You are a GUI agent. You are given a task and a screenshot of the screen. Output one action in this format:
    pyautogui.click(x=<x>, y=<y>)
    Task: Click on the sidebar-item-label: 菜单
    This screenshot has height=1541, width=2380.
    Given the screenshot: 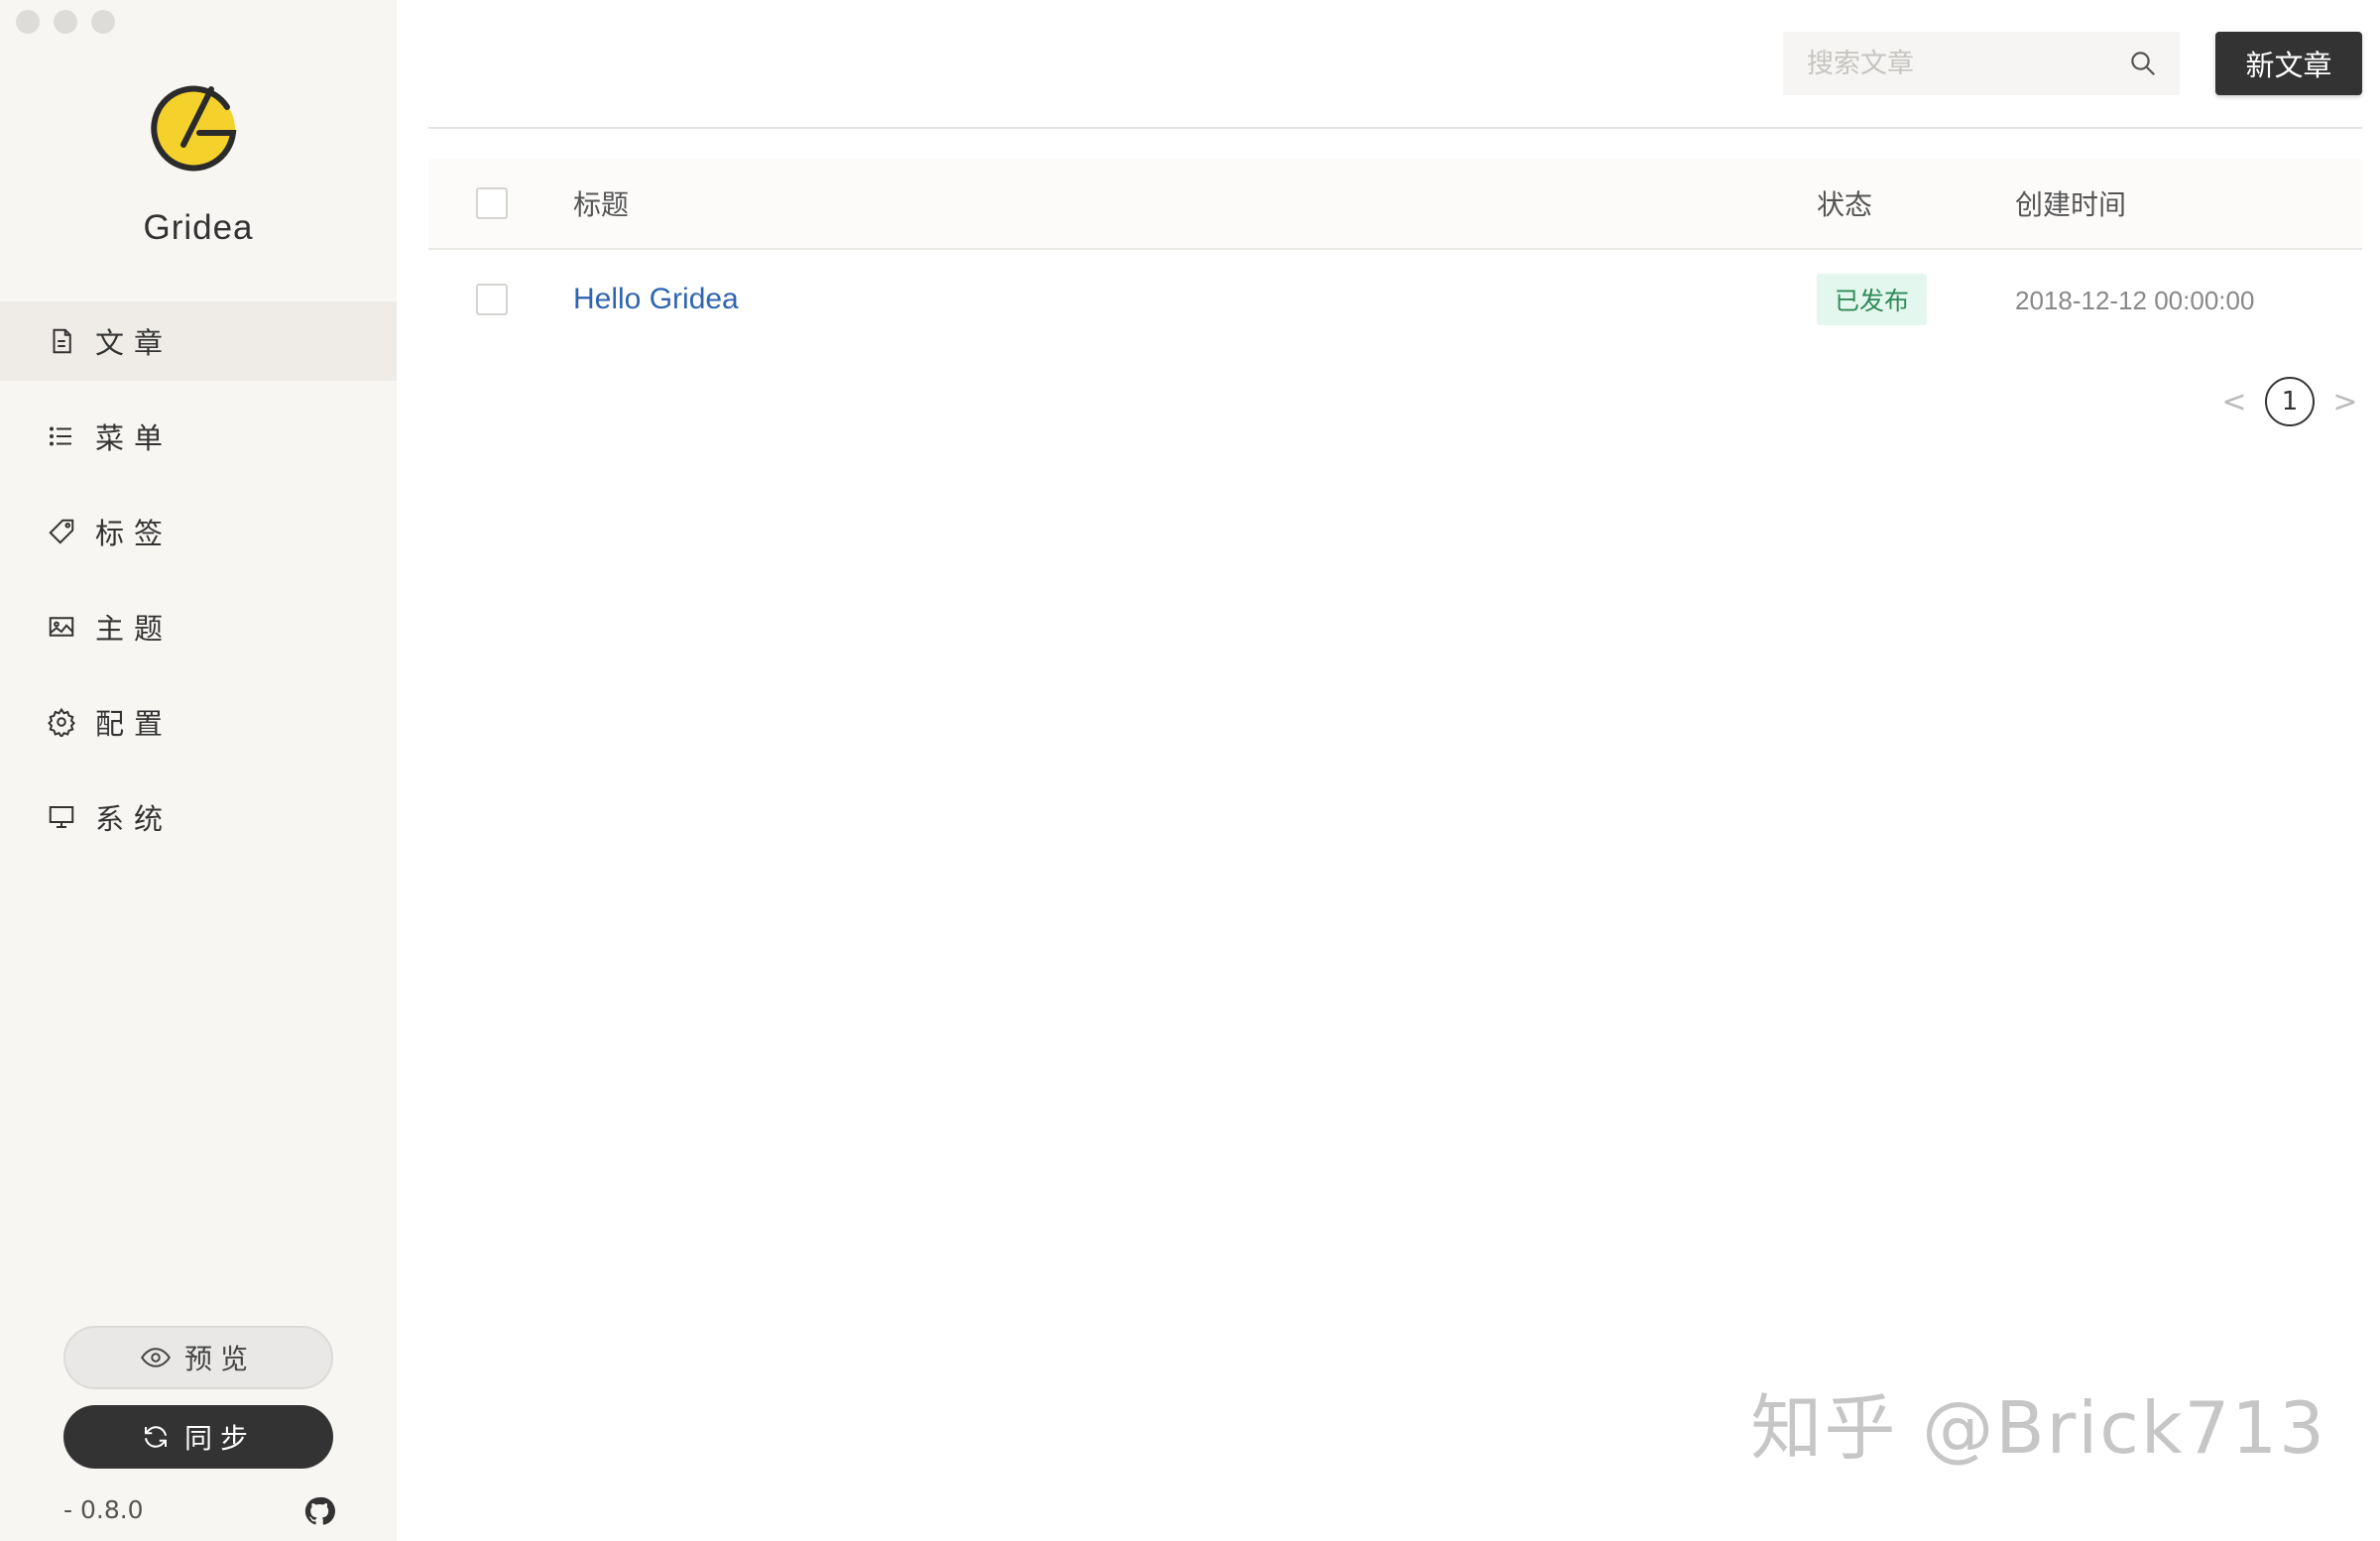 What is the action you would take?
    pyautogui.click(x=134, y=438)
    